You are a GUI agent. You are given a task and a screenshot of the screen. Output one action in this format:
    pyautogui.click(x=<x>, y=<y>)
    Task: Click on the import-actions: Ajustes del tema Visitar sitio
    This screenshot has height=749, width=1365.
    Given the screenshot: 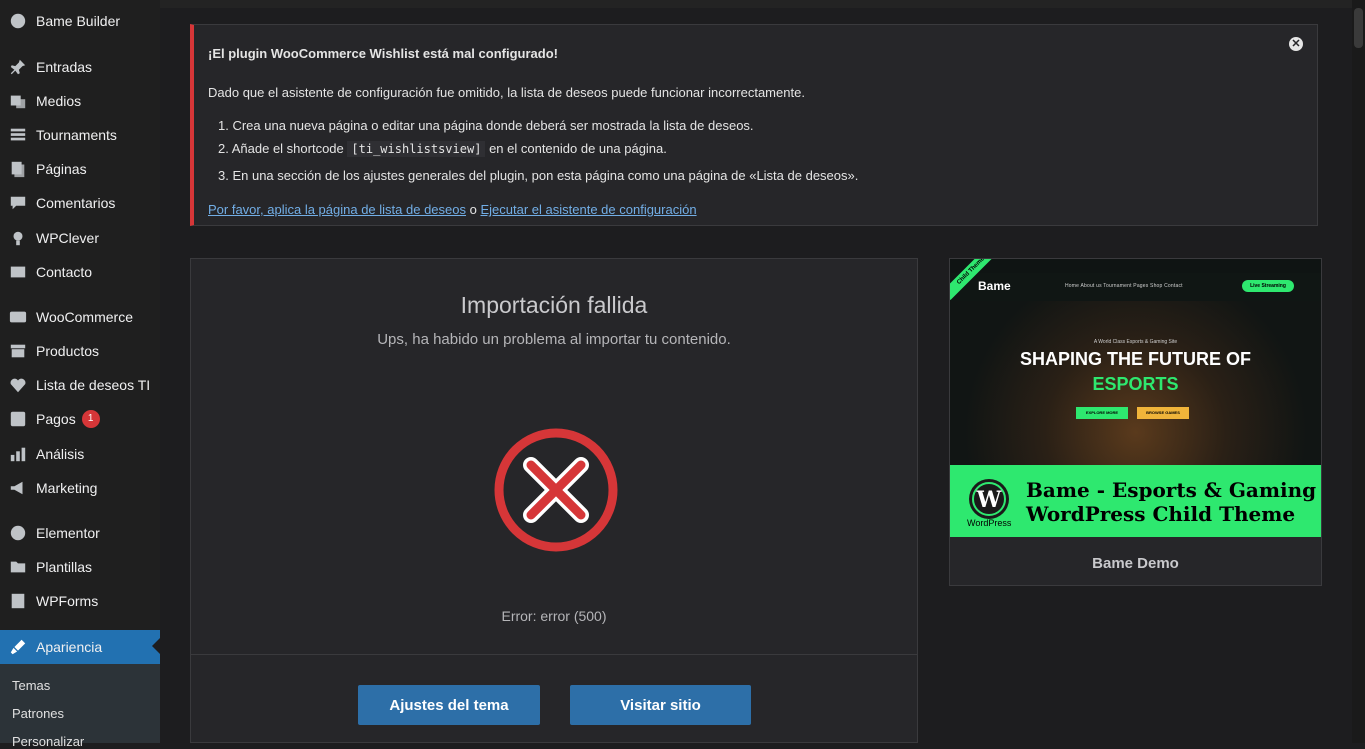 What is the action you would take?
    pyautogui.click(x=554, y=698)
    